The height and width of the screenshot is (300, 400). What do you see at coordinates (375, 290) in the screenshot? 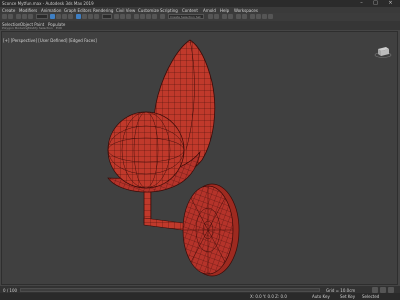
I see `zoom-icon` at bounding box center [375, 290].